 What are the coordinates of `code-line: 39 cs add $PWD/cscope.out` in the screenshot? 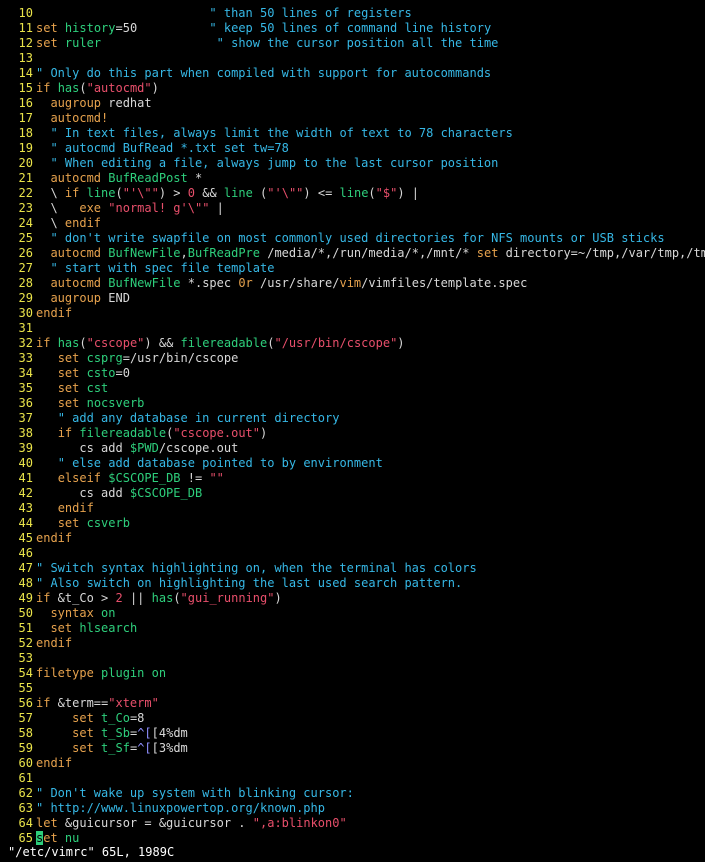 It's located at (352, 448).